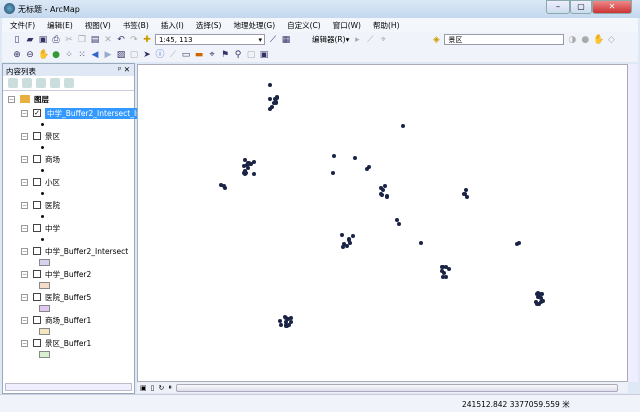 The image size is (640, 412). What do you see at coordinates (108, 55) in the screenshot?
I see `forward-icon: ▶` at bounding box center [108, 55].